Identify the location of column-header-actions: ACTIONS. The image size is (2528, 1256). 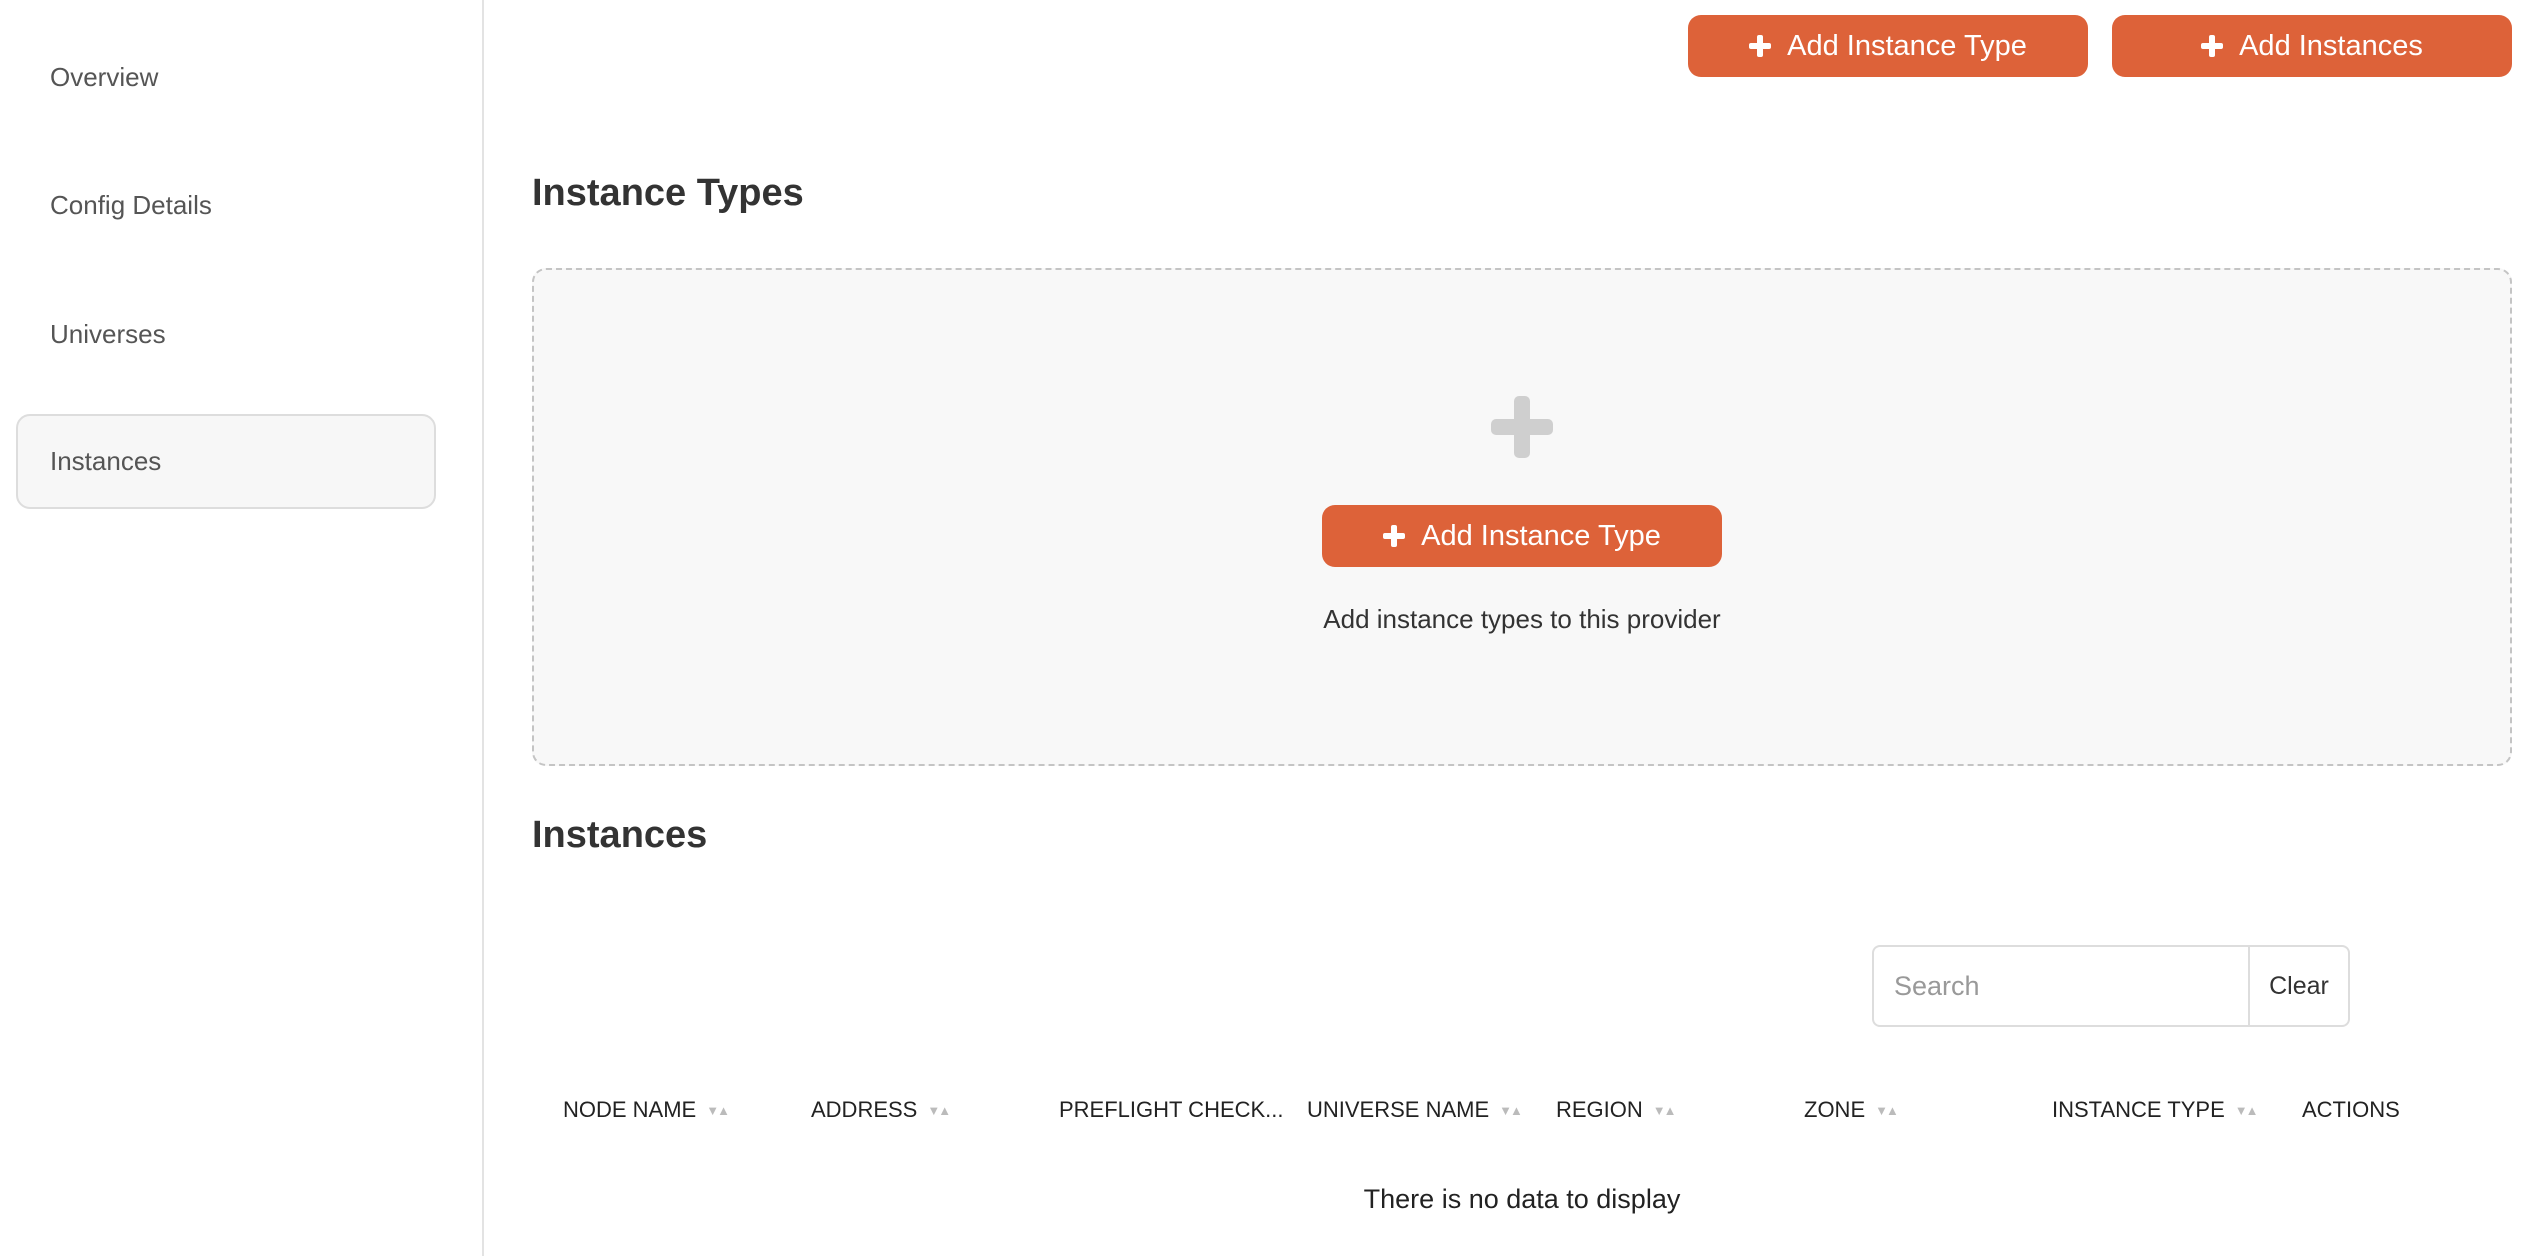
(2351, 1110).